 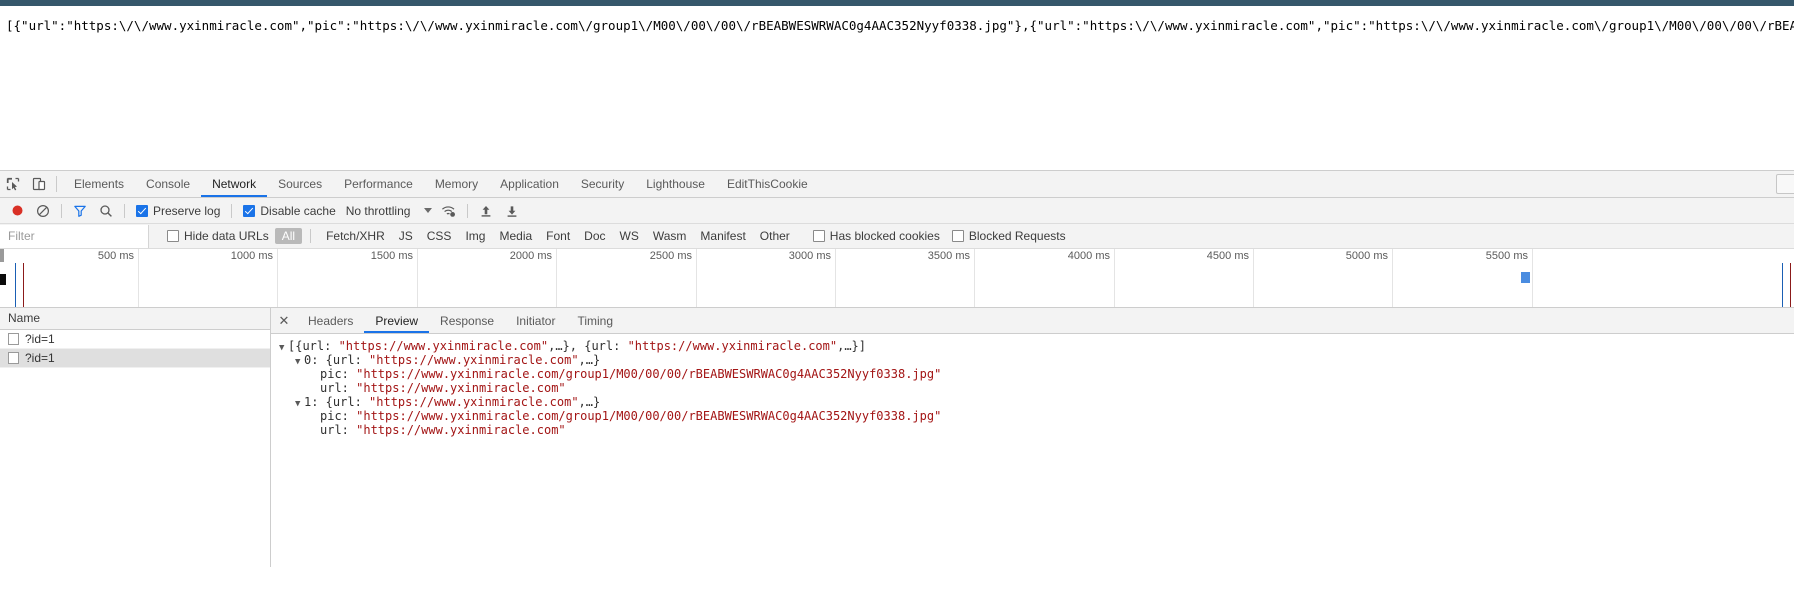 I want to click on filter-type-js: JS, so click(x=406, y=236).